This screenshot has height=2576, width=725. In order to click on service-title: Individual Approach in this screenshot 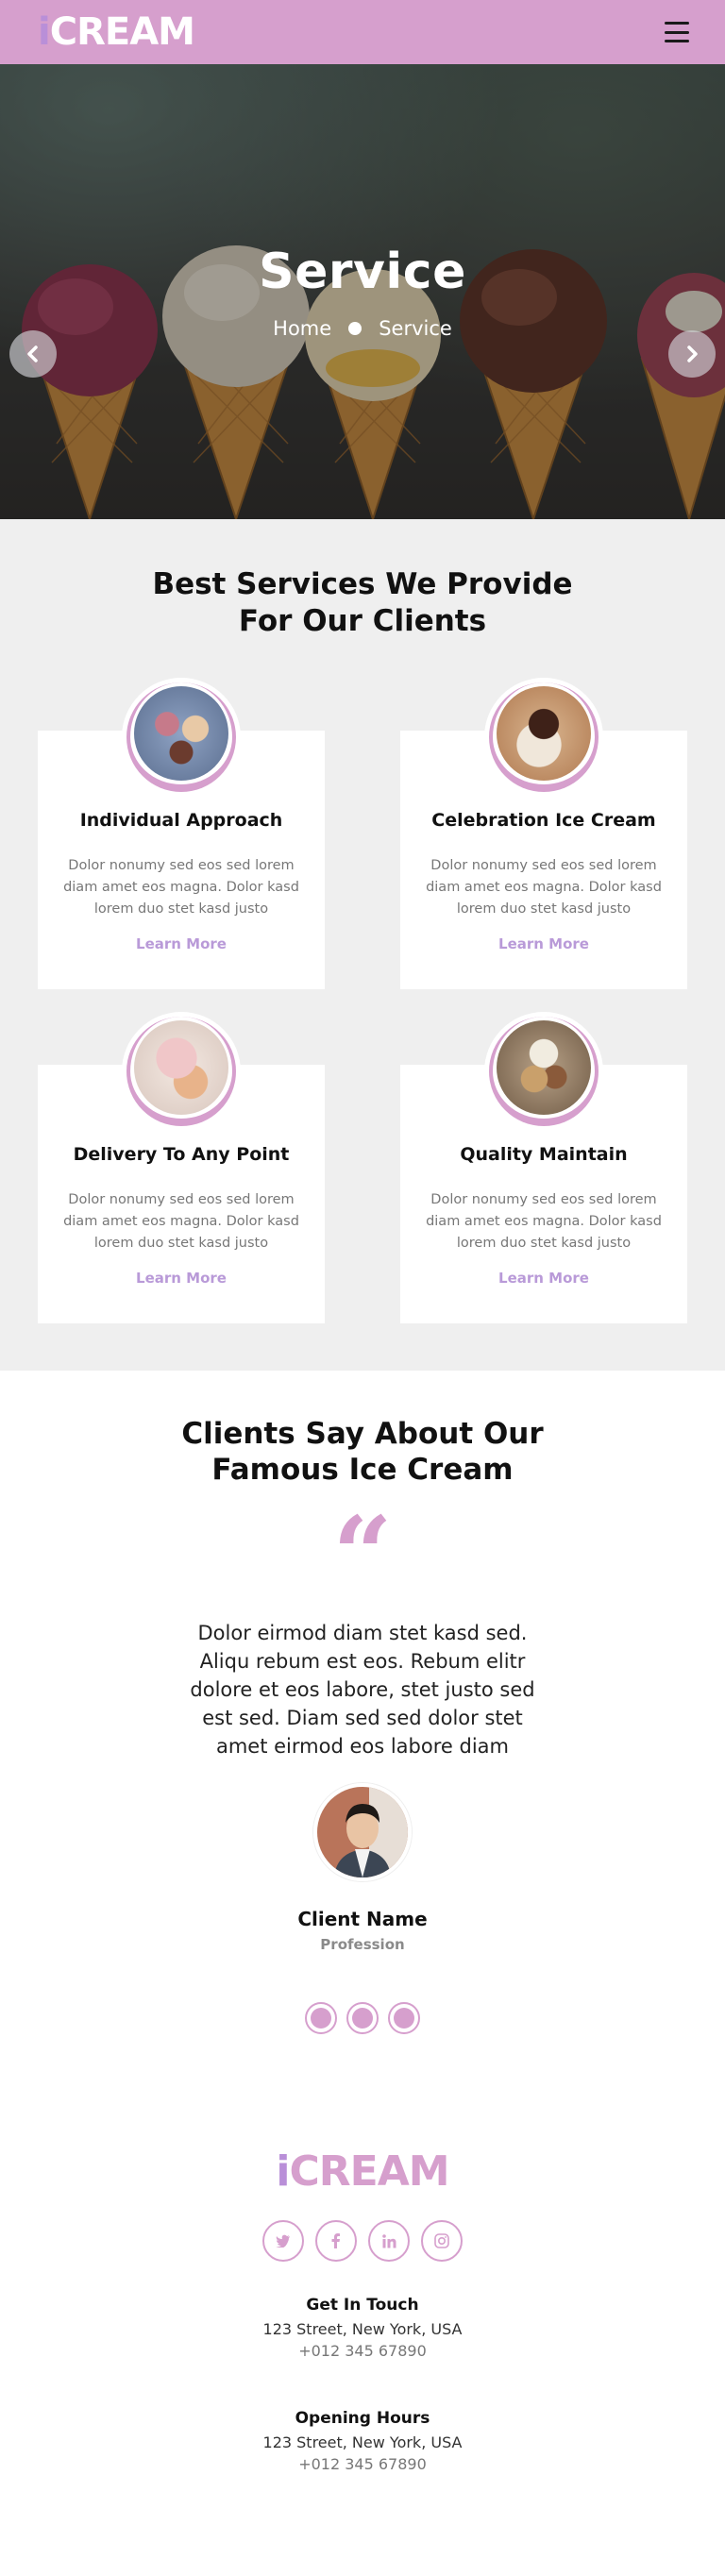, I will do `click(181, 820)`.